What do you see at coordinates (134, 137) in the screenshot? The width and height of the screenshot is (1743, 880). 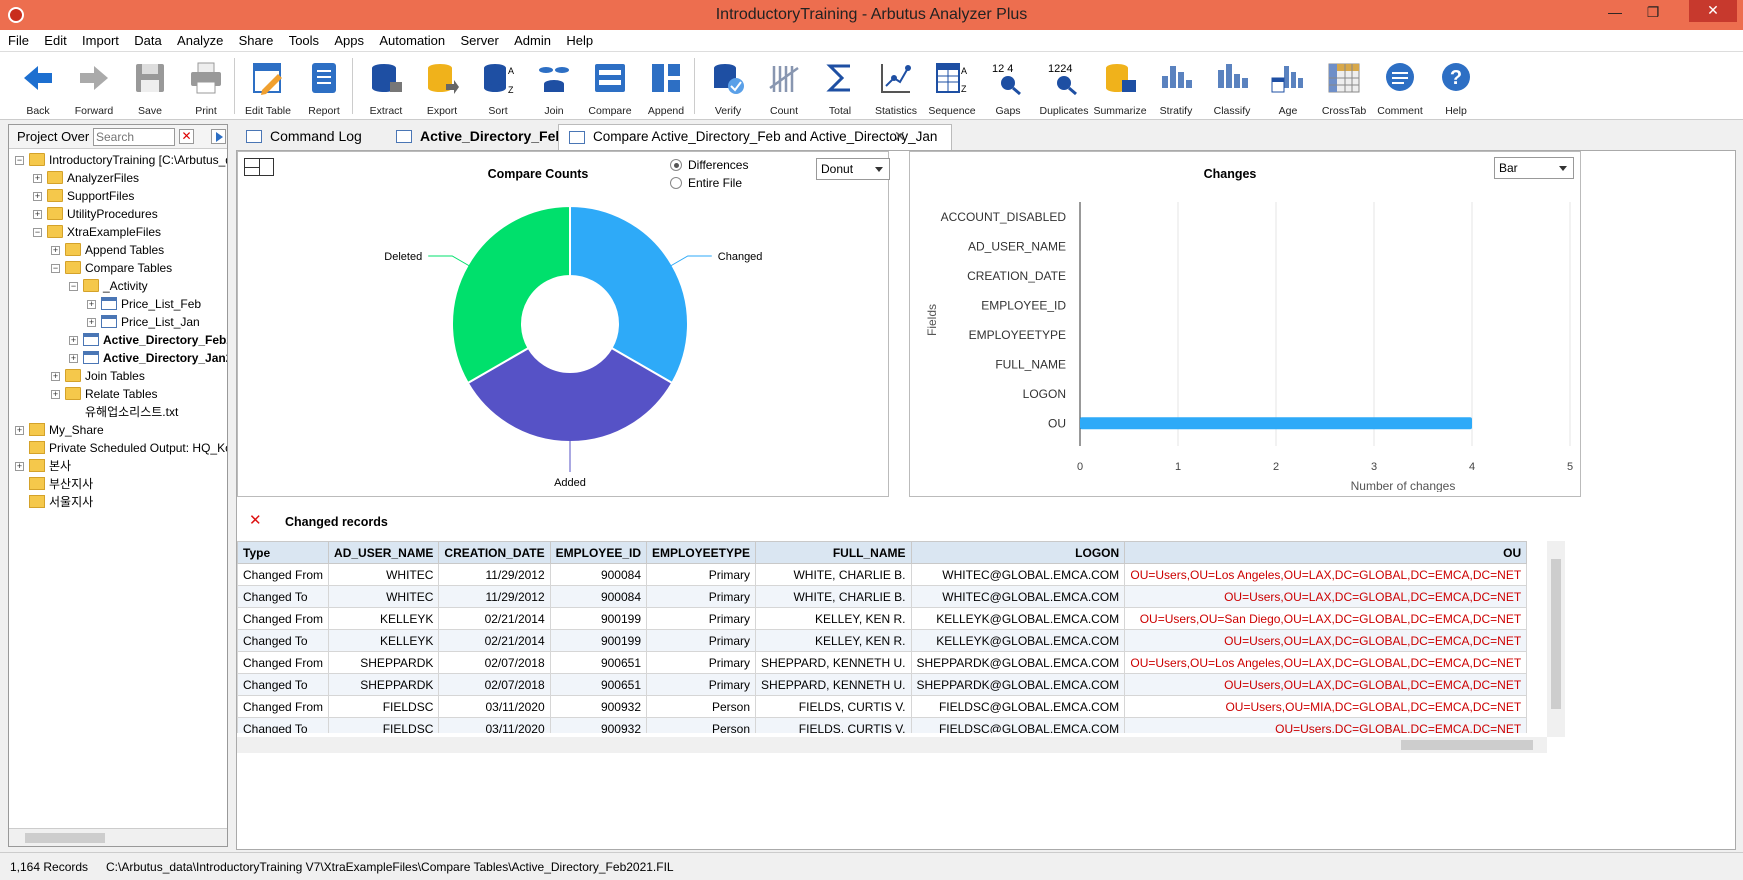 I see `project-search-input` at bounding box center [134, 137].